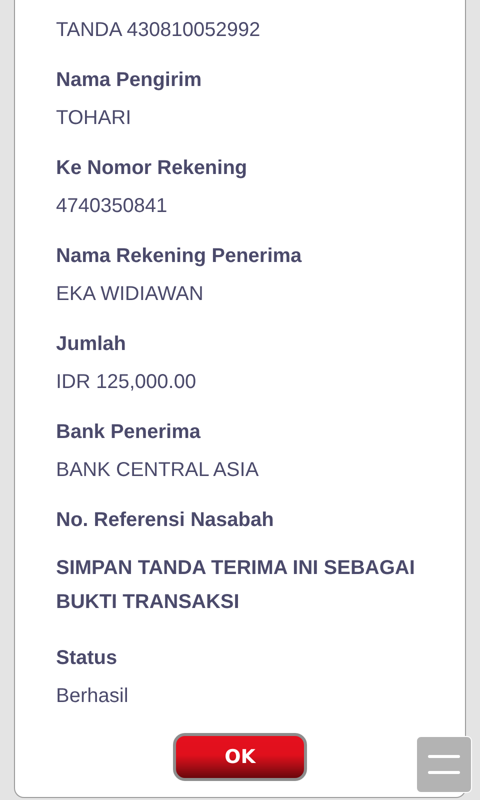 The image size is (480, 800). What do you see at coordinates (87, 658) in the screenshot?
I see `field-label: Status` at bounding box center [87, 658].